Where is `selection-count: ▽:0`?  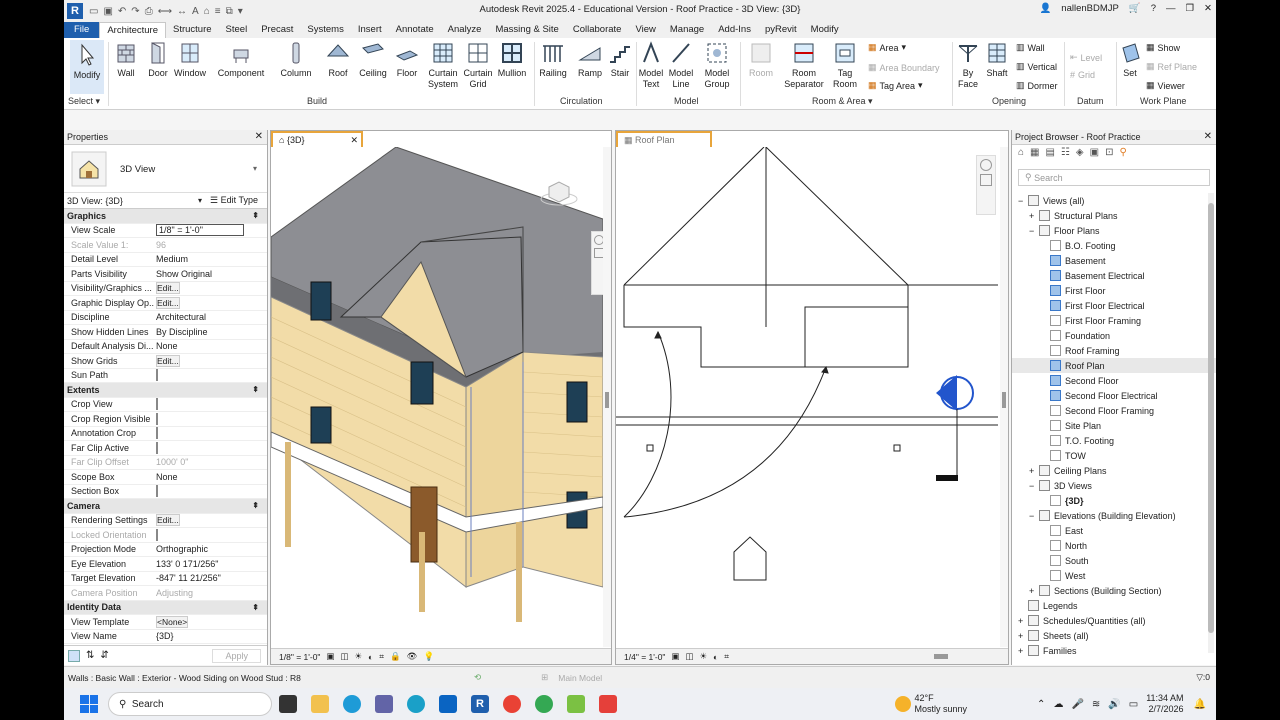
selection-count: ▽:0 is located at coordinates (1203, 677).